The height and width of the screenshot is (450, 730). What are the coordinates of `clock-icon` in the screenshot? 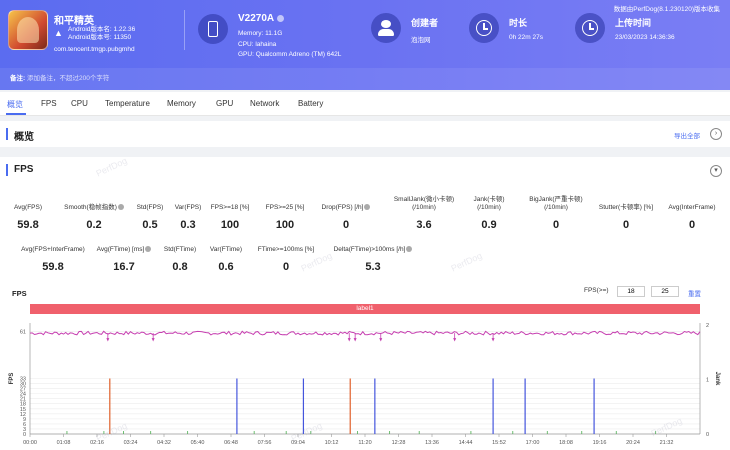 It's located at (484, 28).